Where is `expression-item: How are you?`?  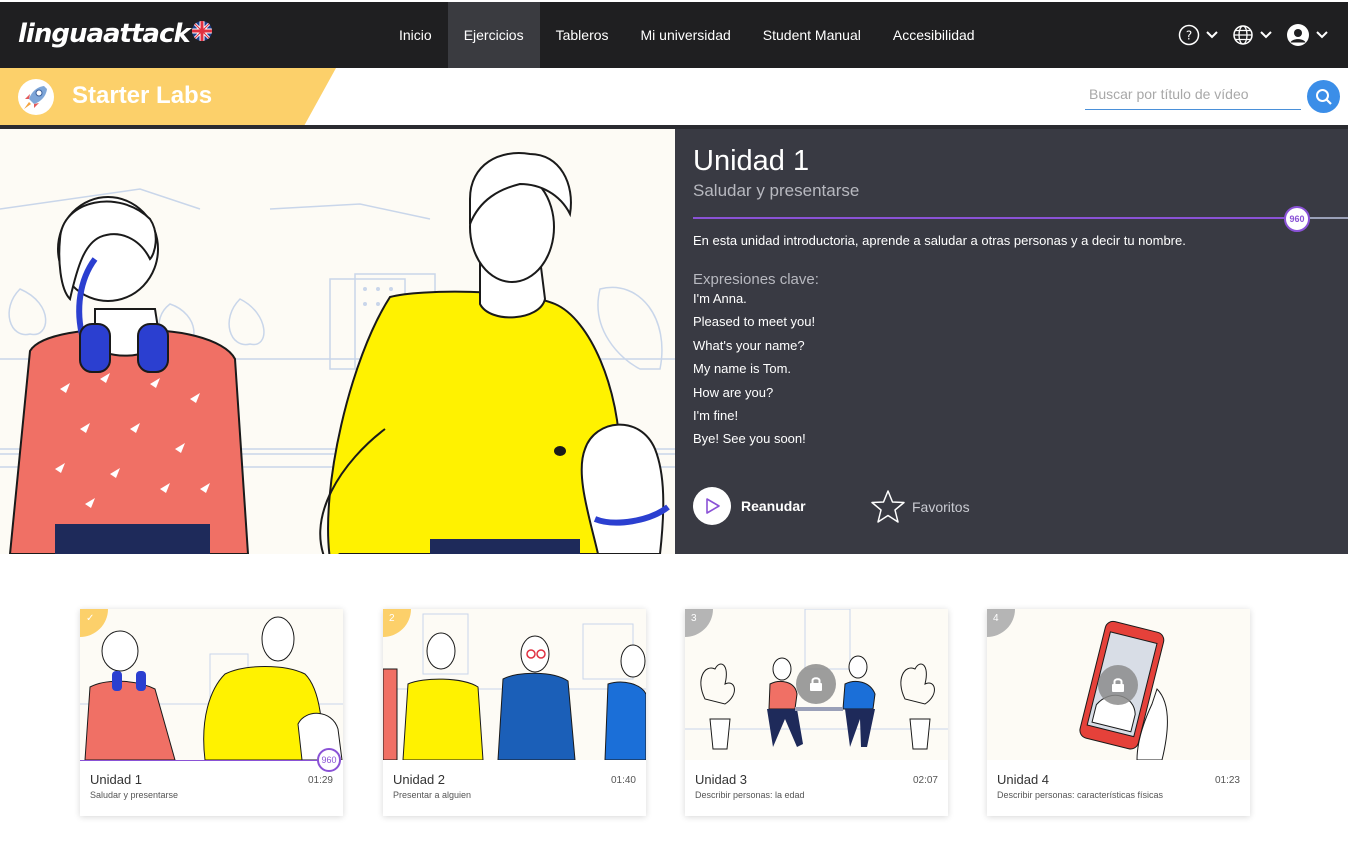 expression-item: How are you? is located at coordinates (733, 392).